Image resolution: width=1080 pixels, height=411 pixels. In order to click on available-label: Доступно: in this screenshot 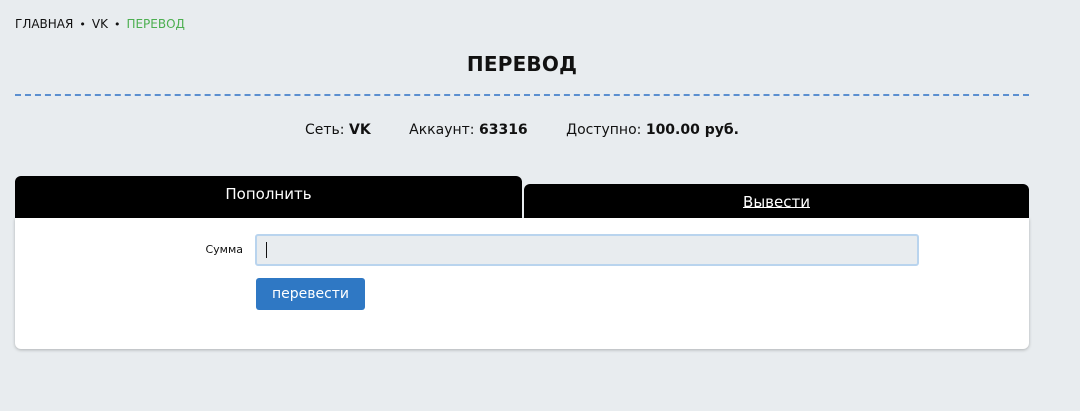, I will do `click(604, 130)`.